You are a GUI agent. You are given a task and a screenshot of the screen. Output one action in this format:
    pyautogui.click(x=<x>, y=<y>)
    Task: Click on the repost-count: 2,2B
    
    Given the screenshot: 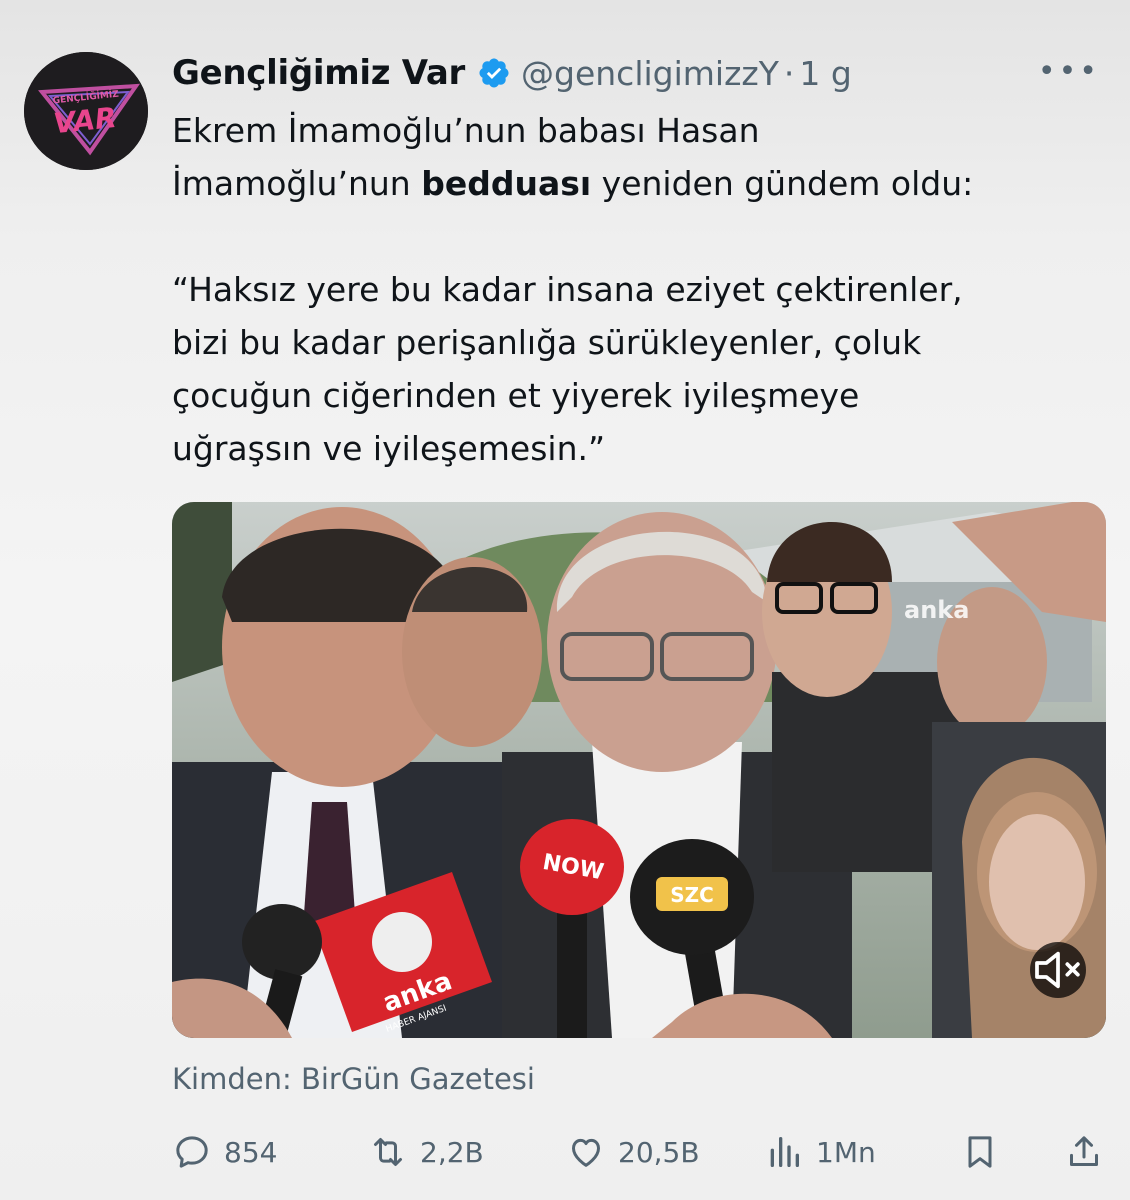 What is the action you would take?
    pyautogui.click(x=452, y=1152)
    